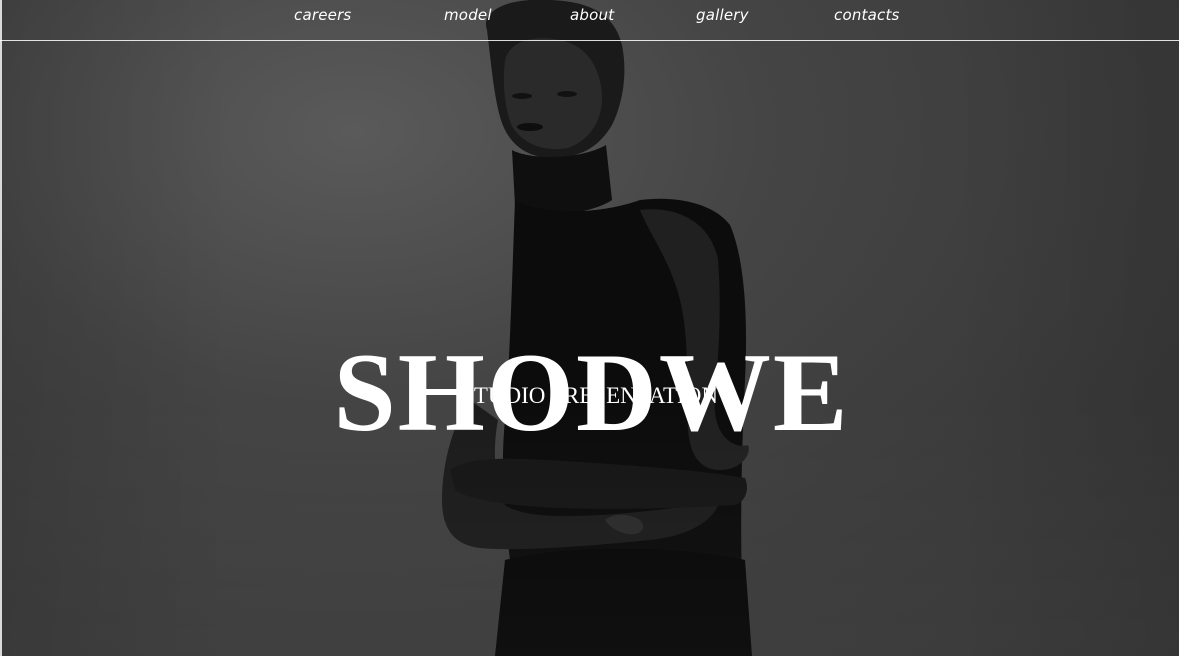 This screenshot has width=1179, height=656. Describe the element at coordinates (589, 395) in the screenshot. I see `brand-subtitle: STUDIO PRESENTATION` at that location.